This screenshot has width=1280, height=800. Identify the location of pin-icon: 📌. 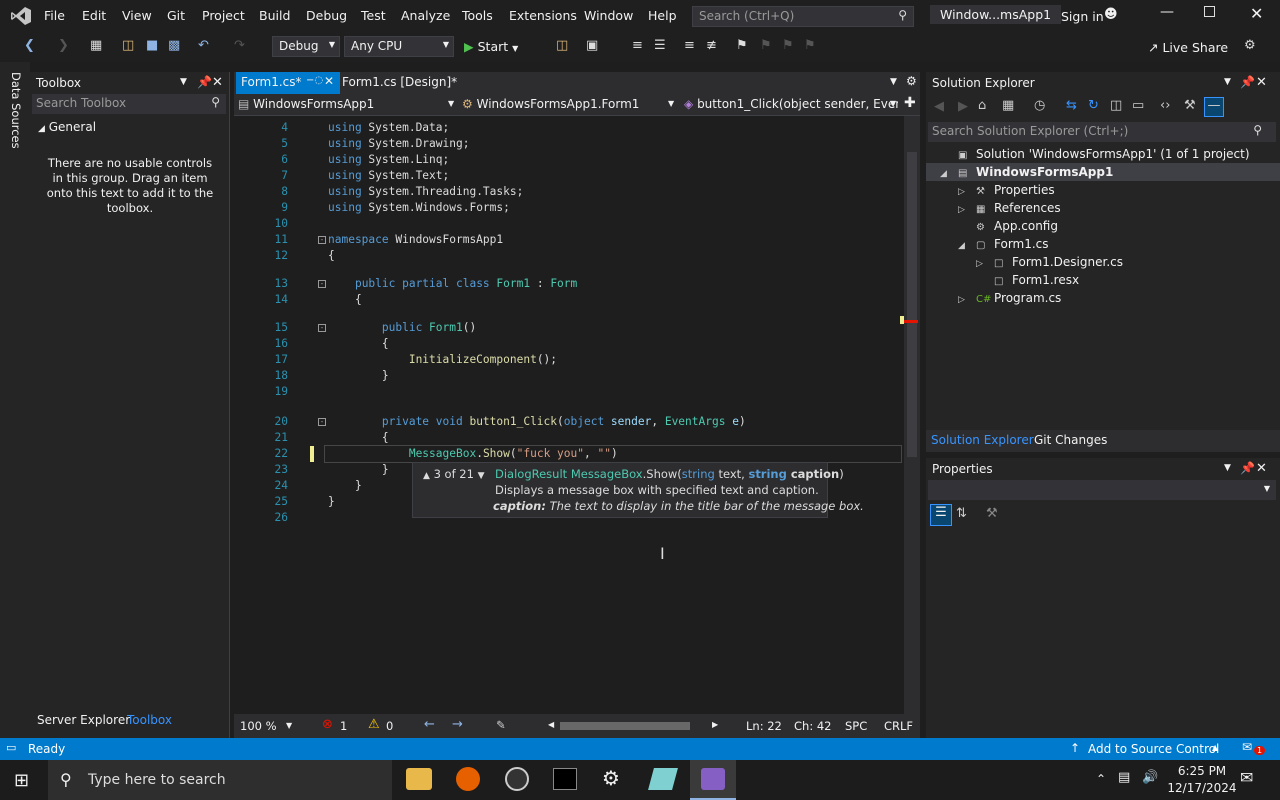
(1247, 468).